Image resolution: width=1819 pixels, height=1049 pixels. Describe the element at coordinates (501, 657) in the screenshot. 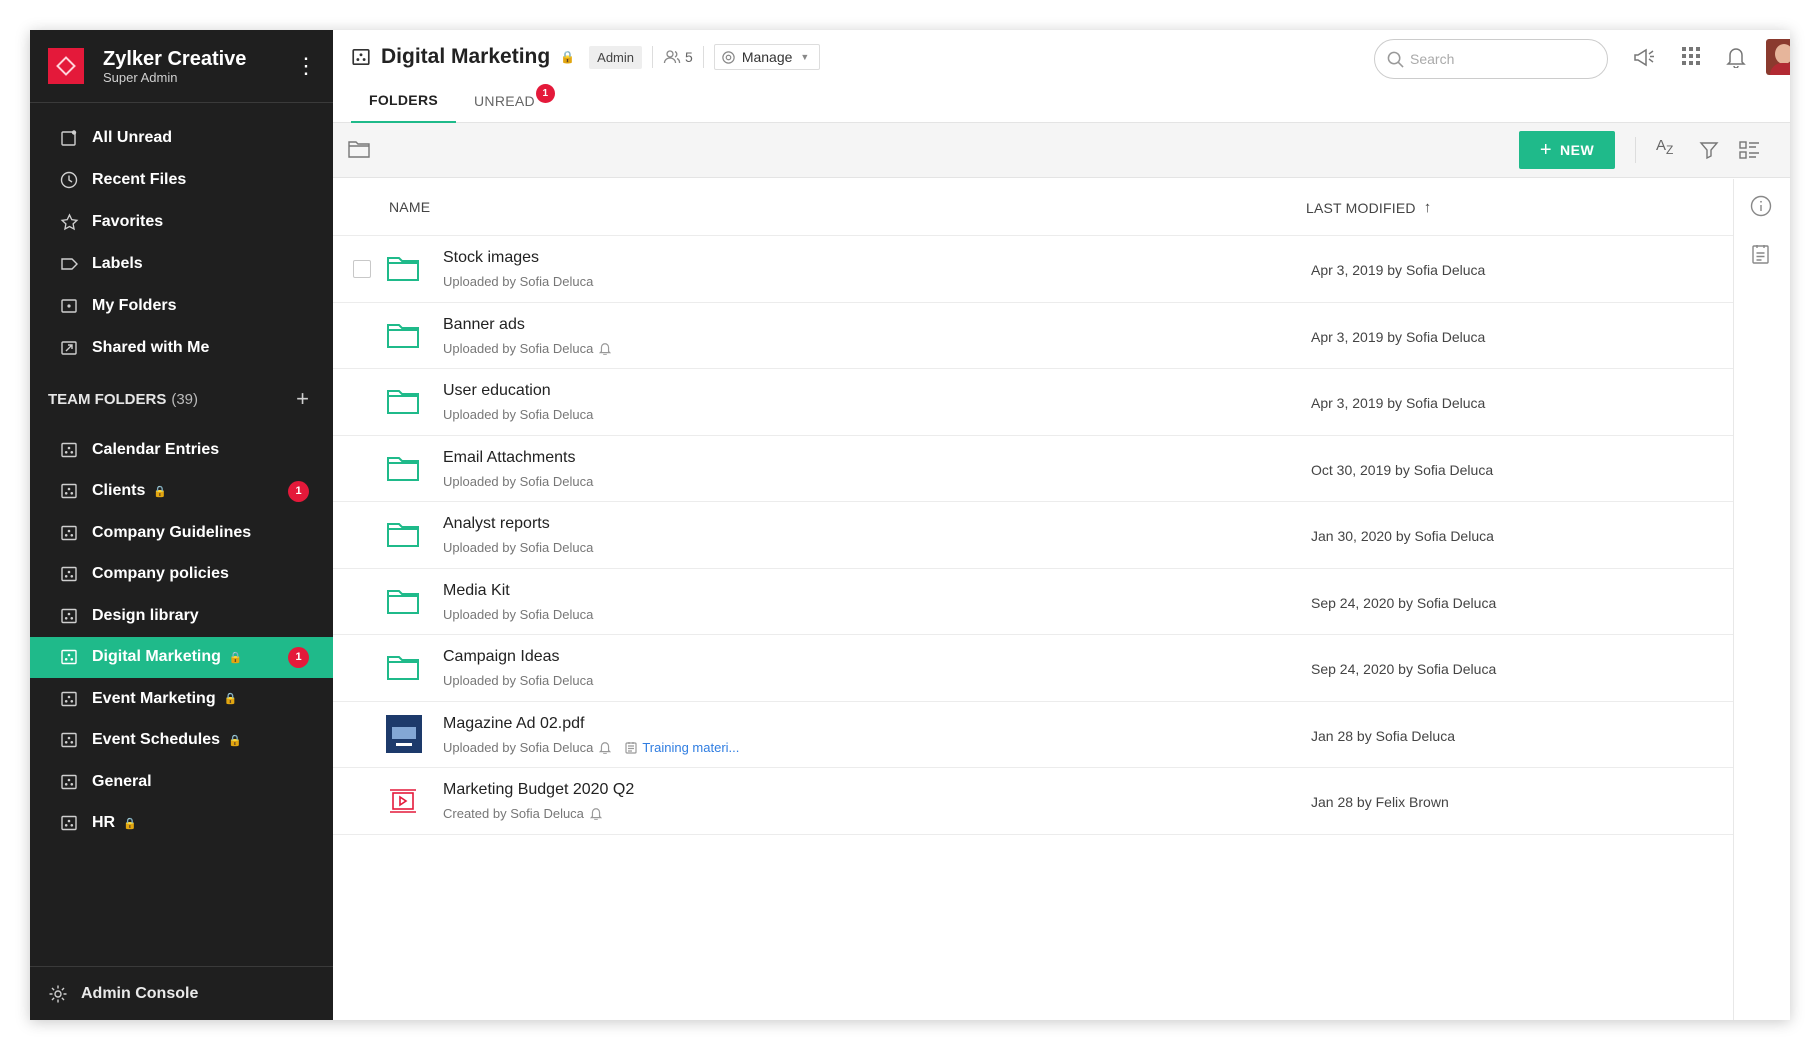

I see `item-name: Campaign Ideas` at that location.